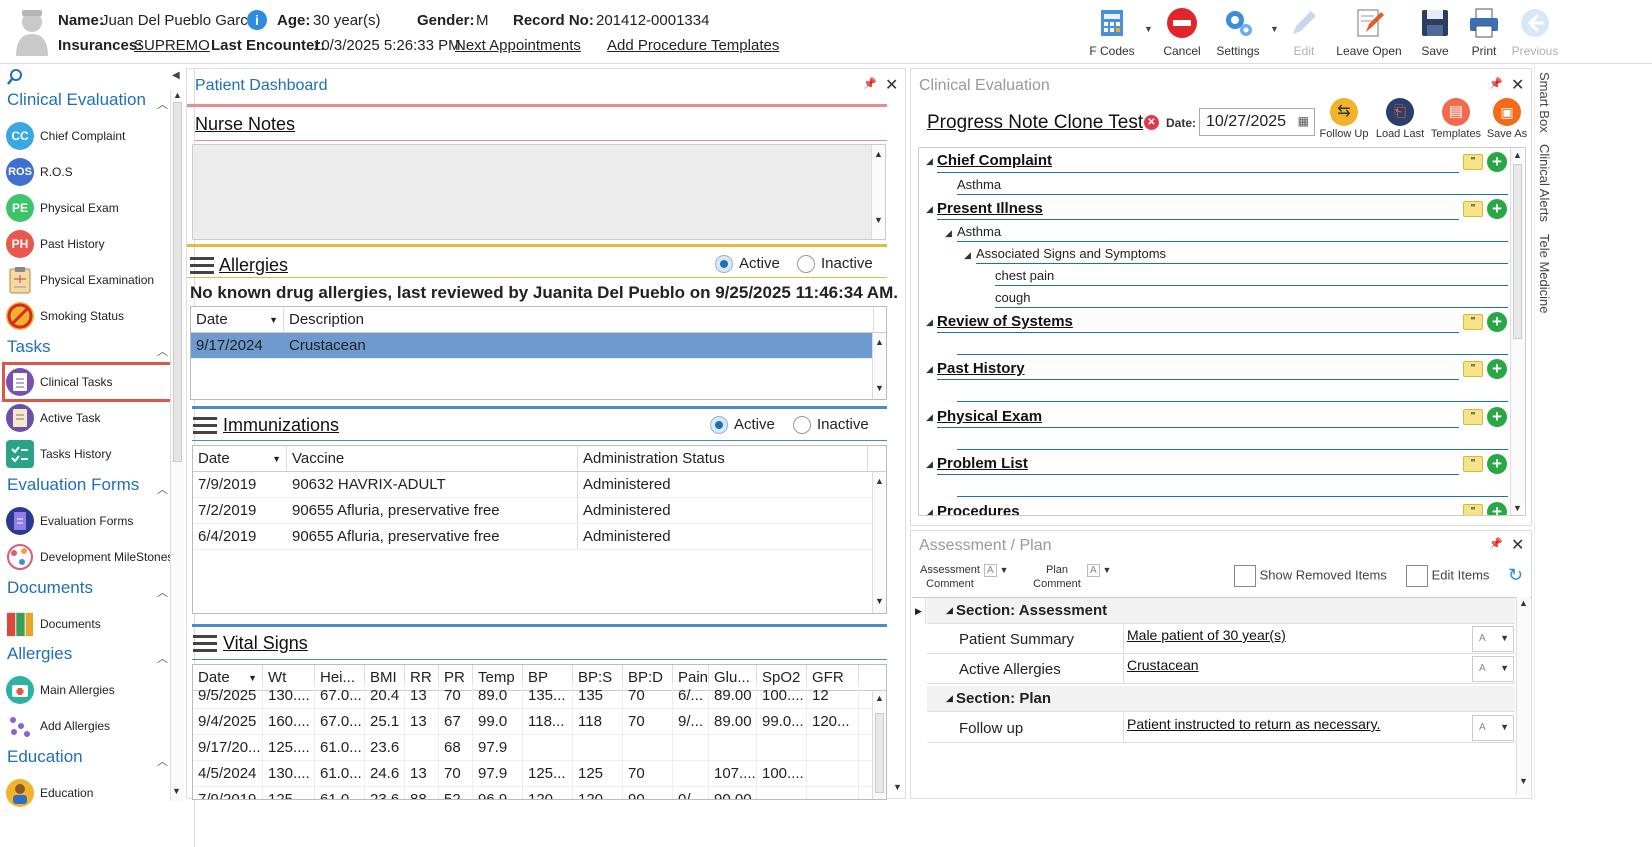 Image resolution: width=1652 pixels, height=847 pixels. What do you see at coordinates (50, 588) in the screenshot?
I see `sidebar-section-documents: Documents` at bounding box center [50, 588].